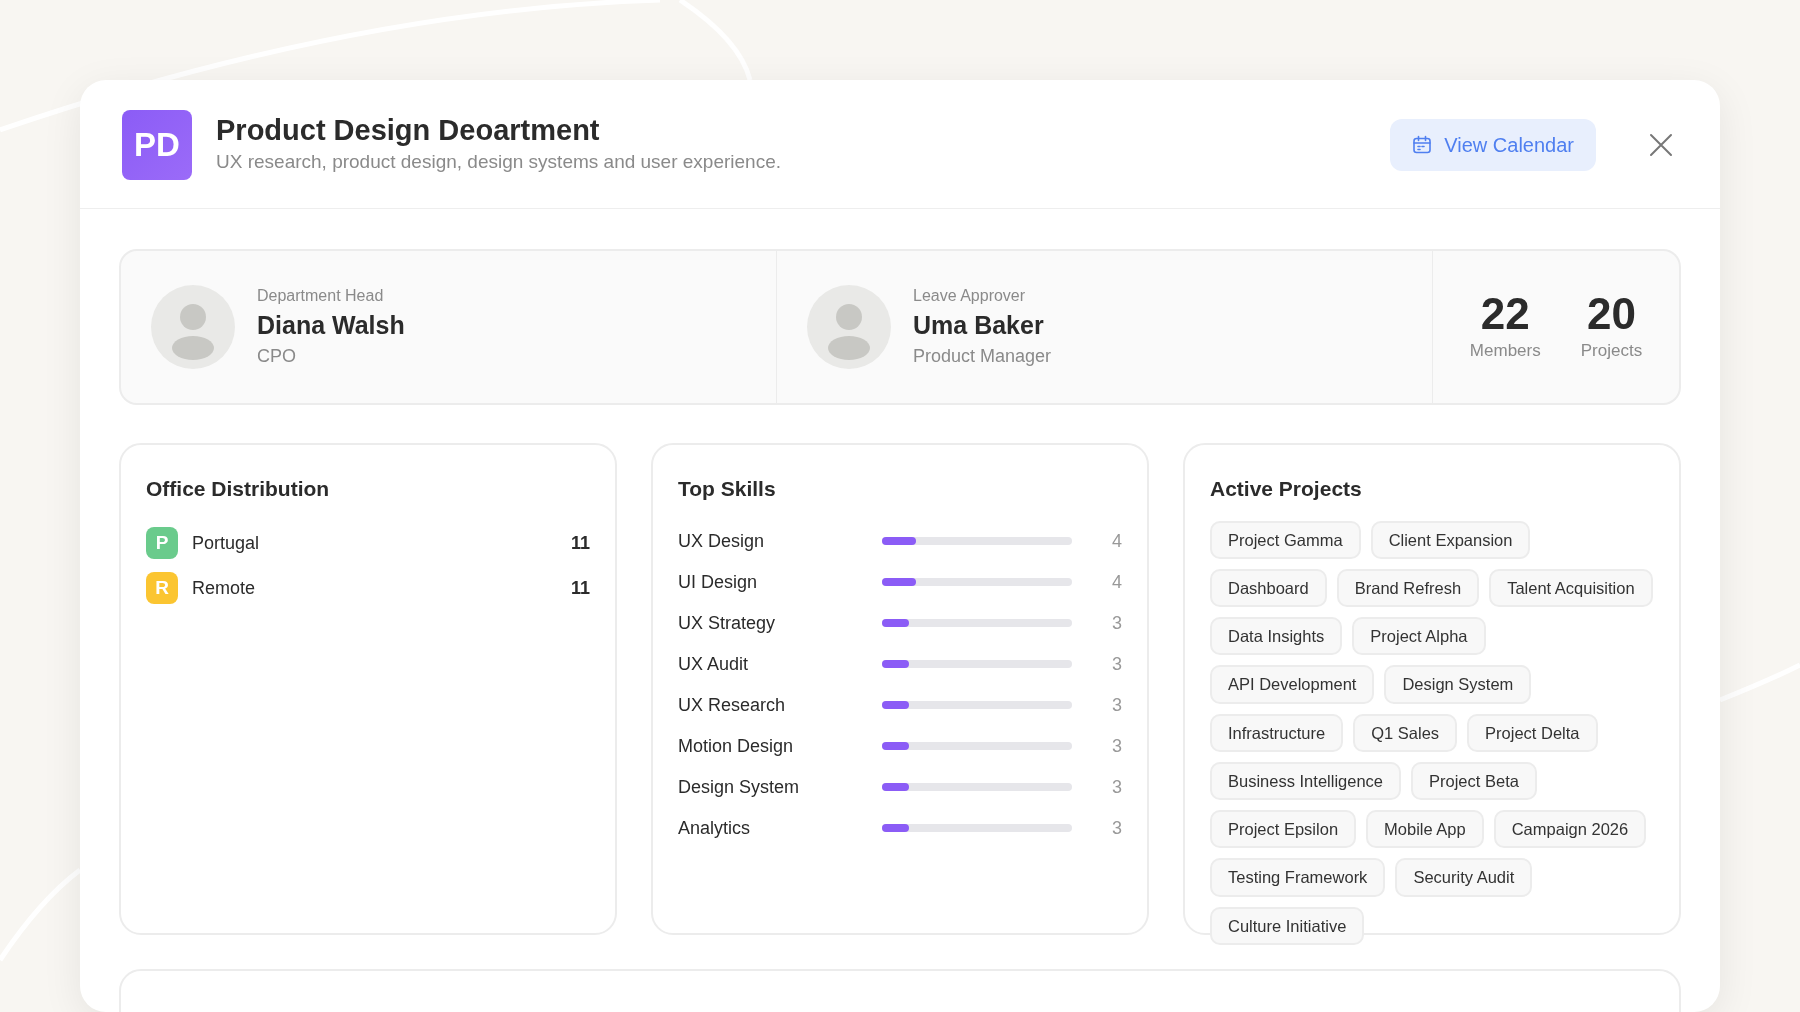 The width and height of the screenshot is (1800, 1012). Describe the element at coordinates (1268, 588) in the screenshot. I see `project-tag: Dashboard` at that location.